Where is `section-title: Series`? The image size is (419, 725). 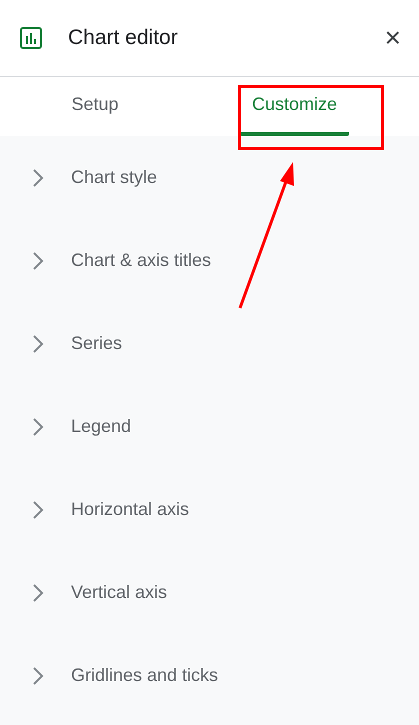 section-title: Series is located at coordinates (96, 343).